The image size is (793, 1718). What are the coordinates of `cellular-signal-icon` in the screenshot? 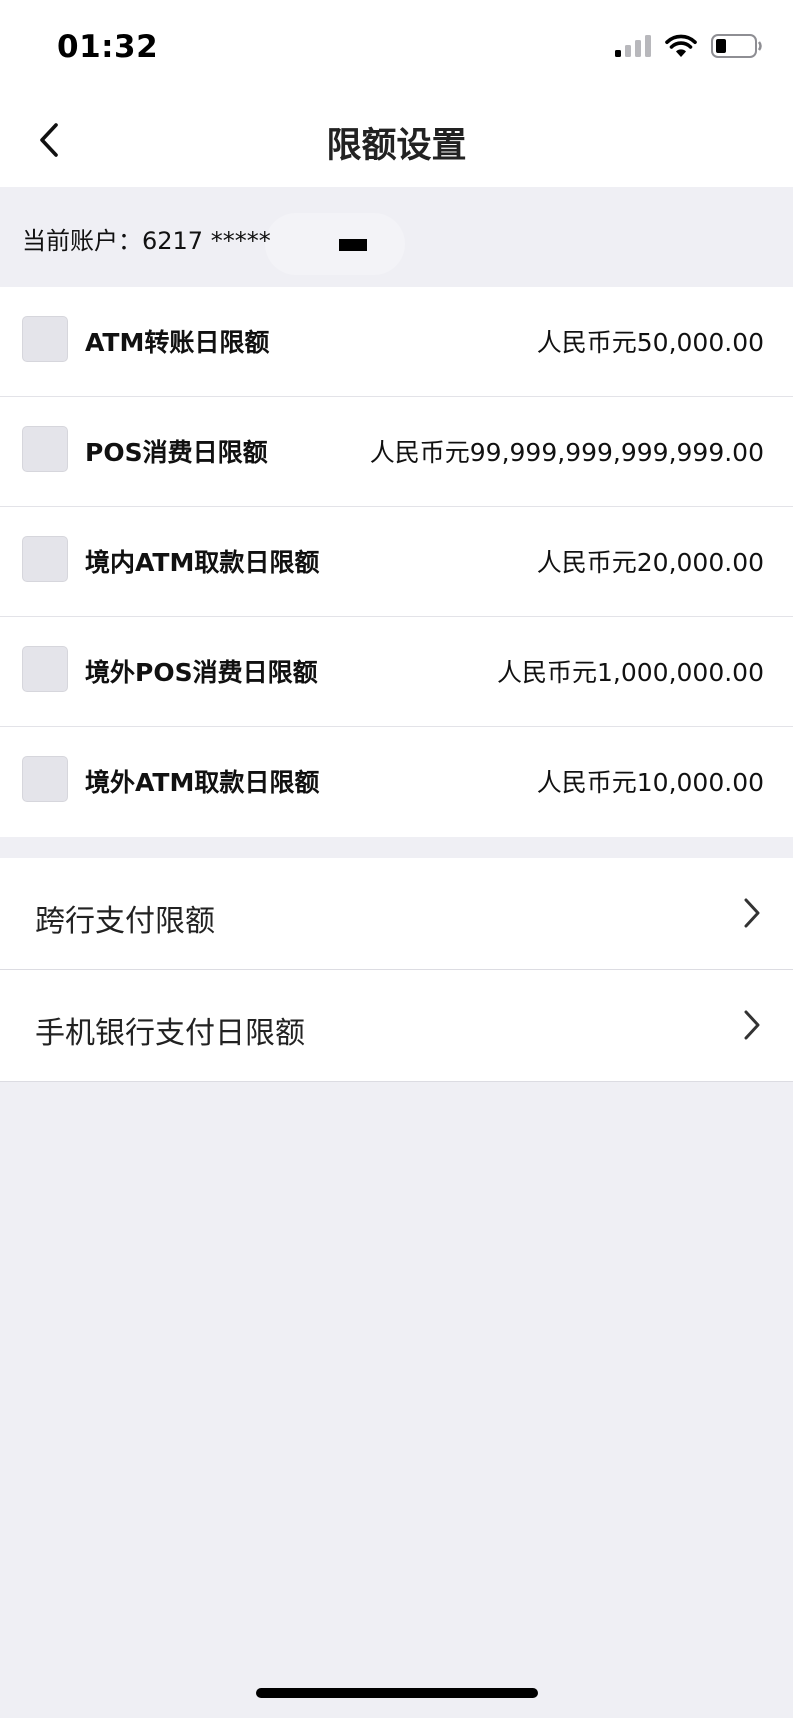 It's located at (633, 46).